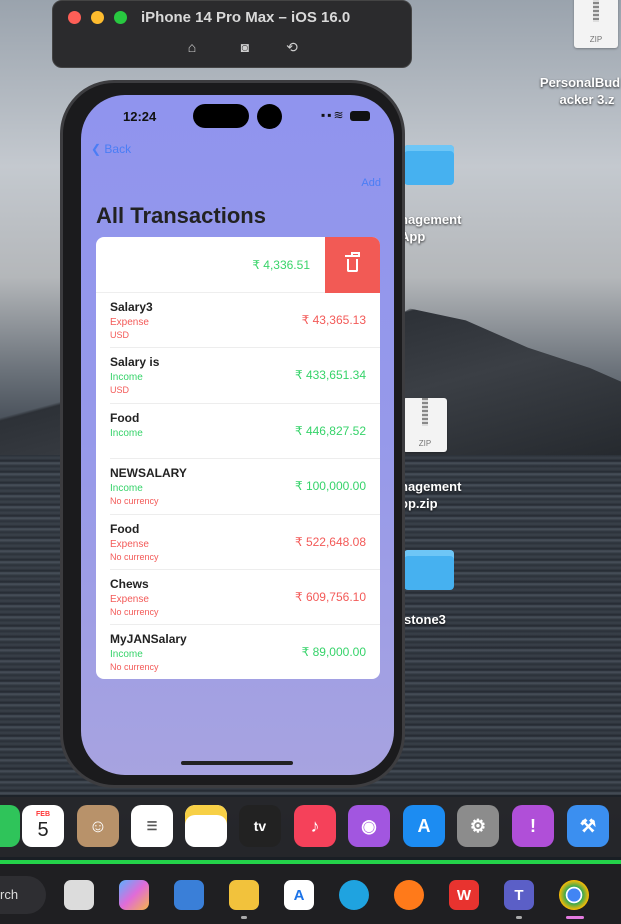  What do you see at coordinates (533, 826) in the screenshot?
I see `feedback-icon: !` at bounding box center [533, 826].